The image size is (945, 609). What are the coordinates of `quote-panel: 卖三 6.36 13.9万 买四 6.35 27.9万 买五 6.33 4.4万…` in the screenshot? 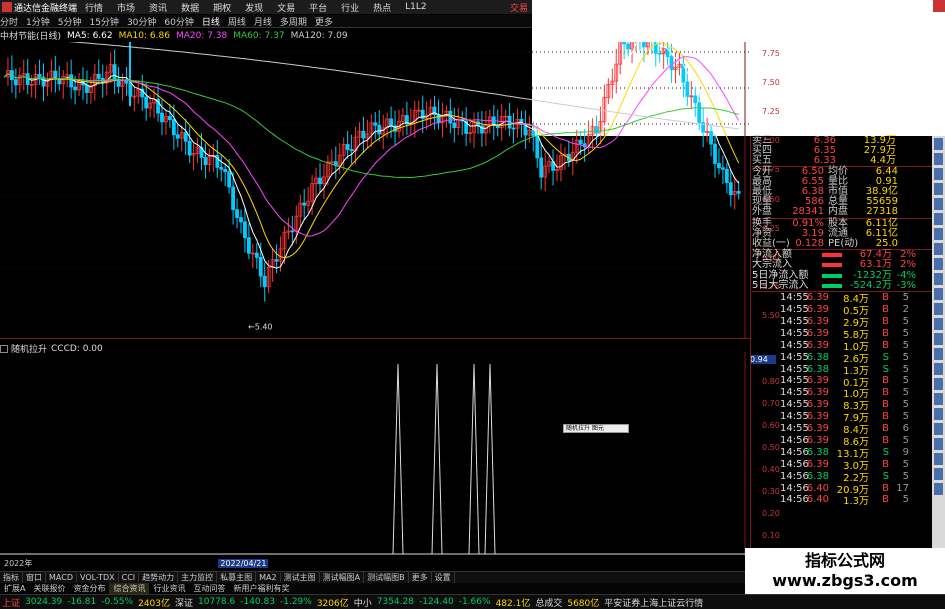 It's located at (842, 344).